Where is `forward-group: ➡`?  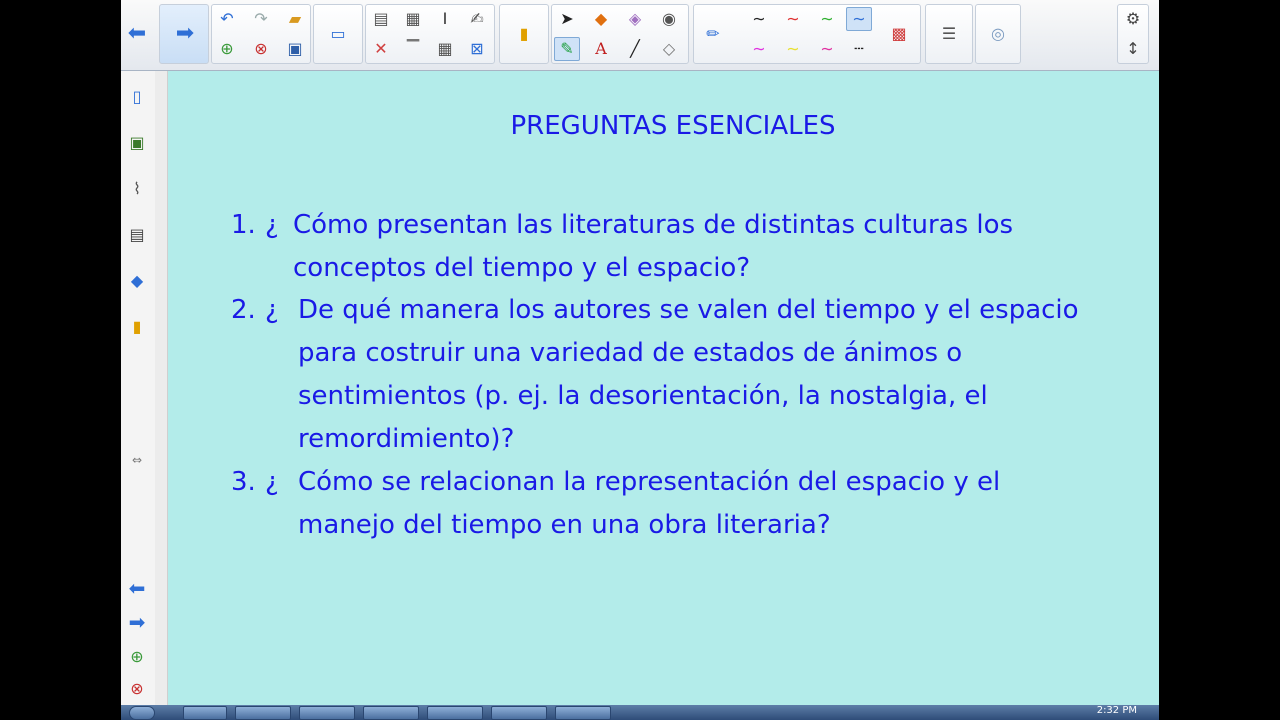 forward-group: ➡ is located at coordinates (184, 34).